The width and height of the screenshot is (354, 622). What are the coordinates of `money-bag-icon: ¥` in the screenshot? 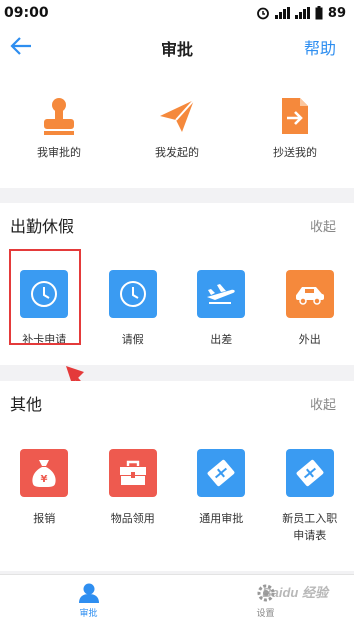 It's located at (44, 473).